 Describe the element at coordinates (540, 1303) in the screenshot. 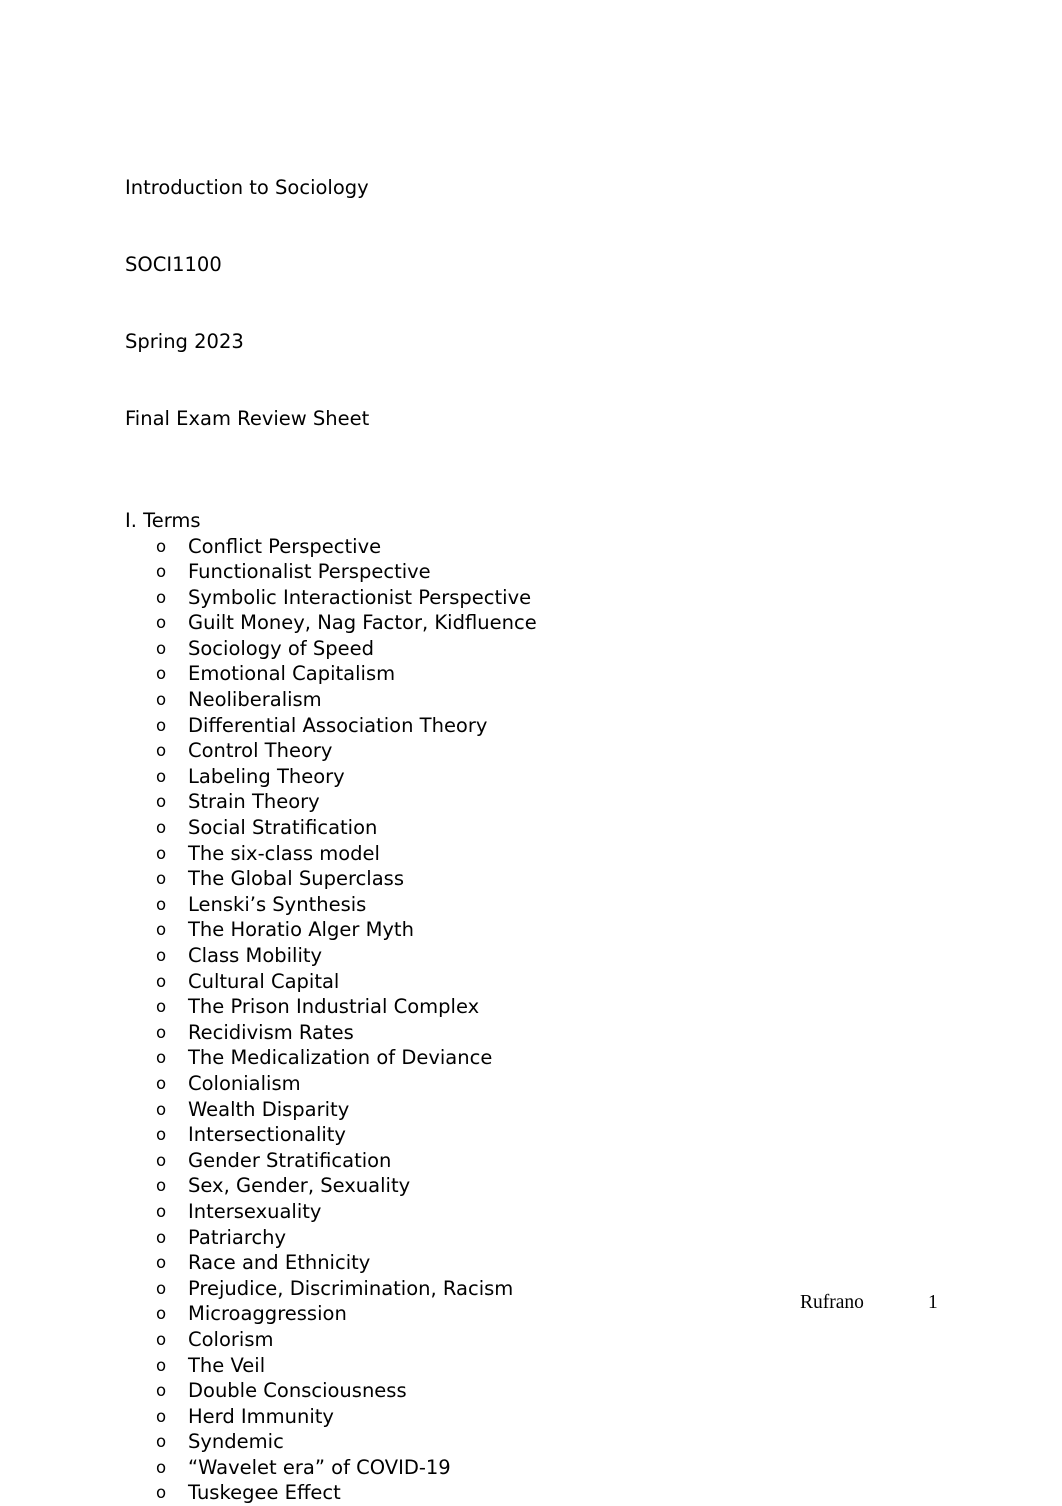

I see `page-footer: Rufrano 1` at that location.